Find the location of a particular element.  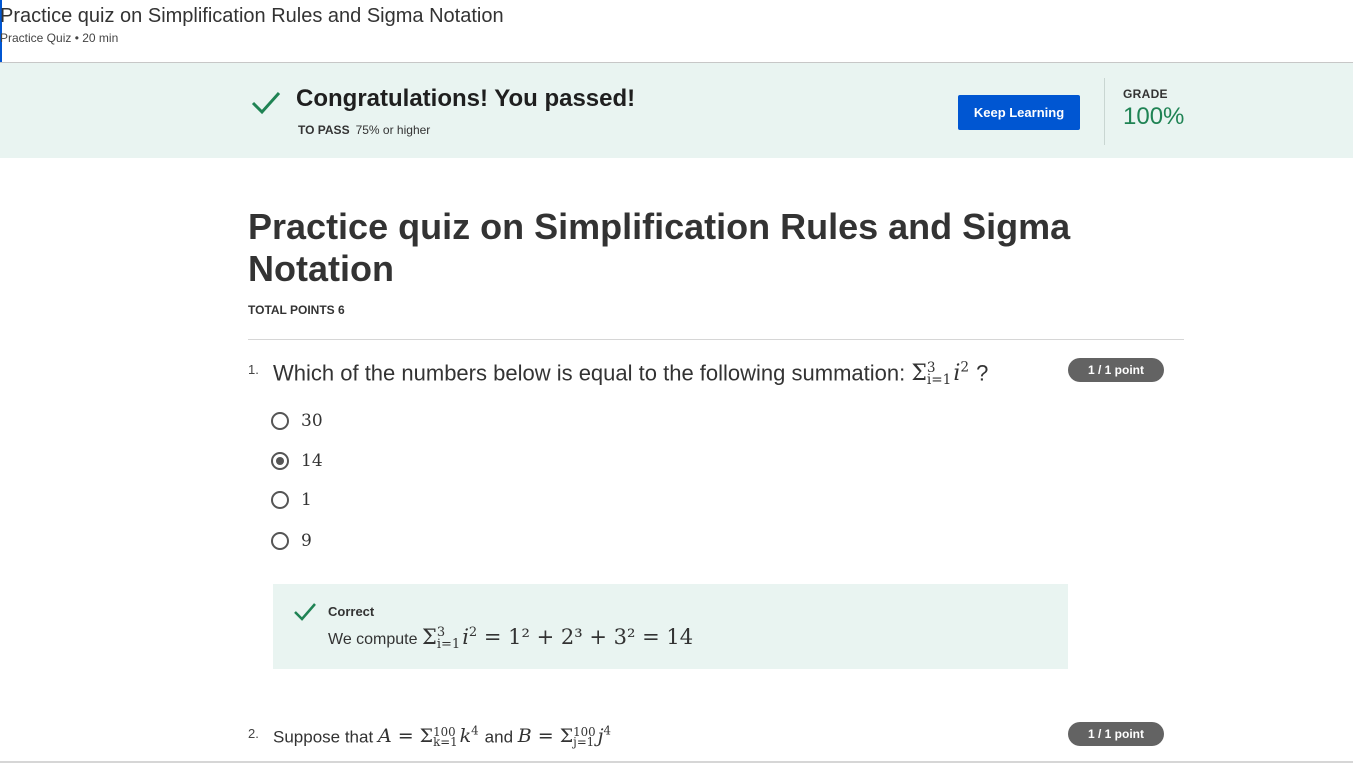

pass-headline: Congratulations! You passed! is located at coordinates (466, 98).